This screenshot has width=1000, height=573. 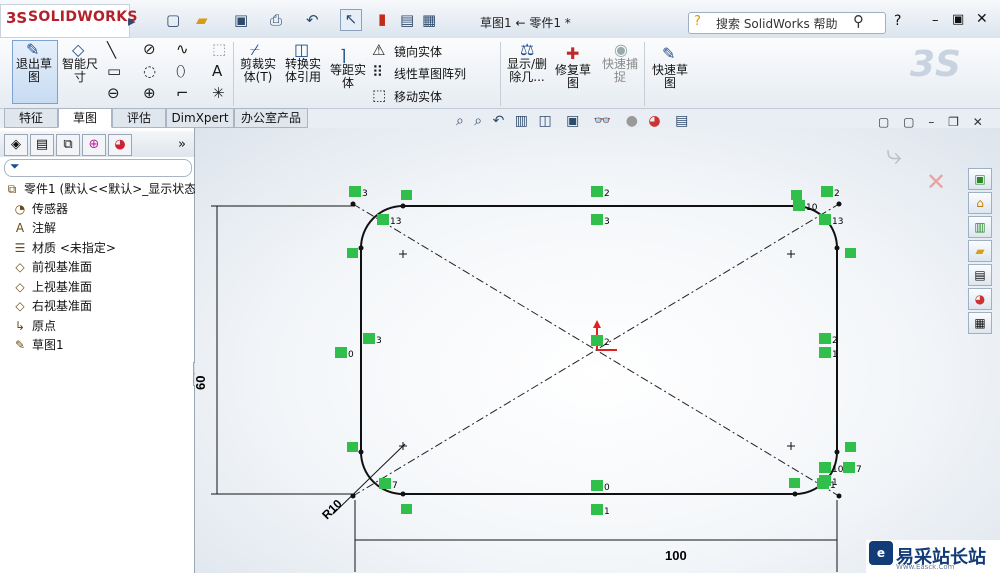 I want to click on view-settings-icon: ▤, so click(x=681, y=121).